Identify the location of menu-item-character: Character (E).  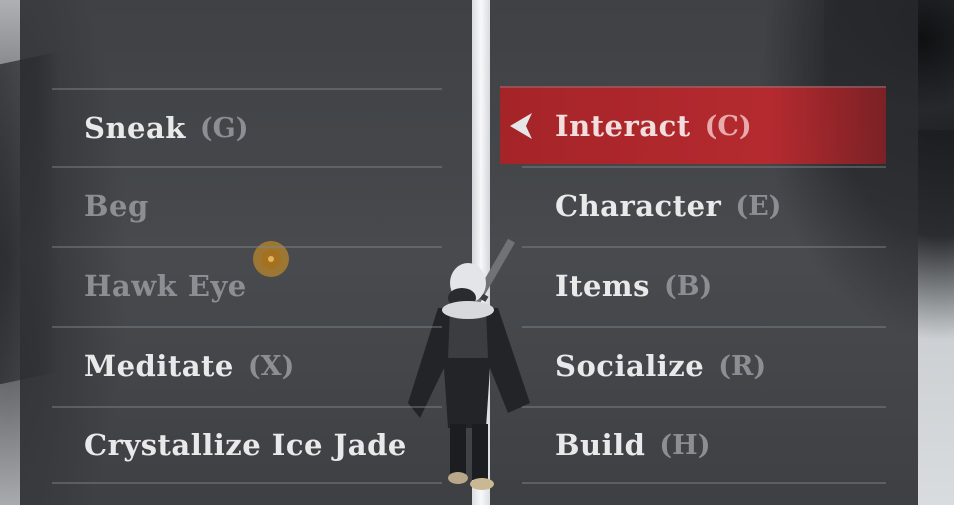
(704, 205).